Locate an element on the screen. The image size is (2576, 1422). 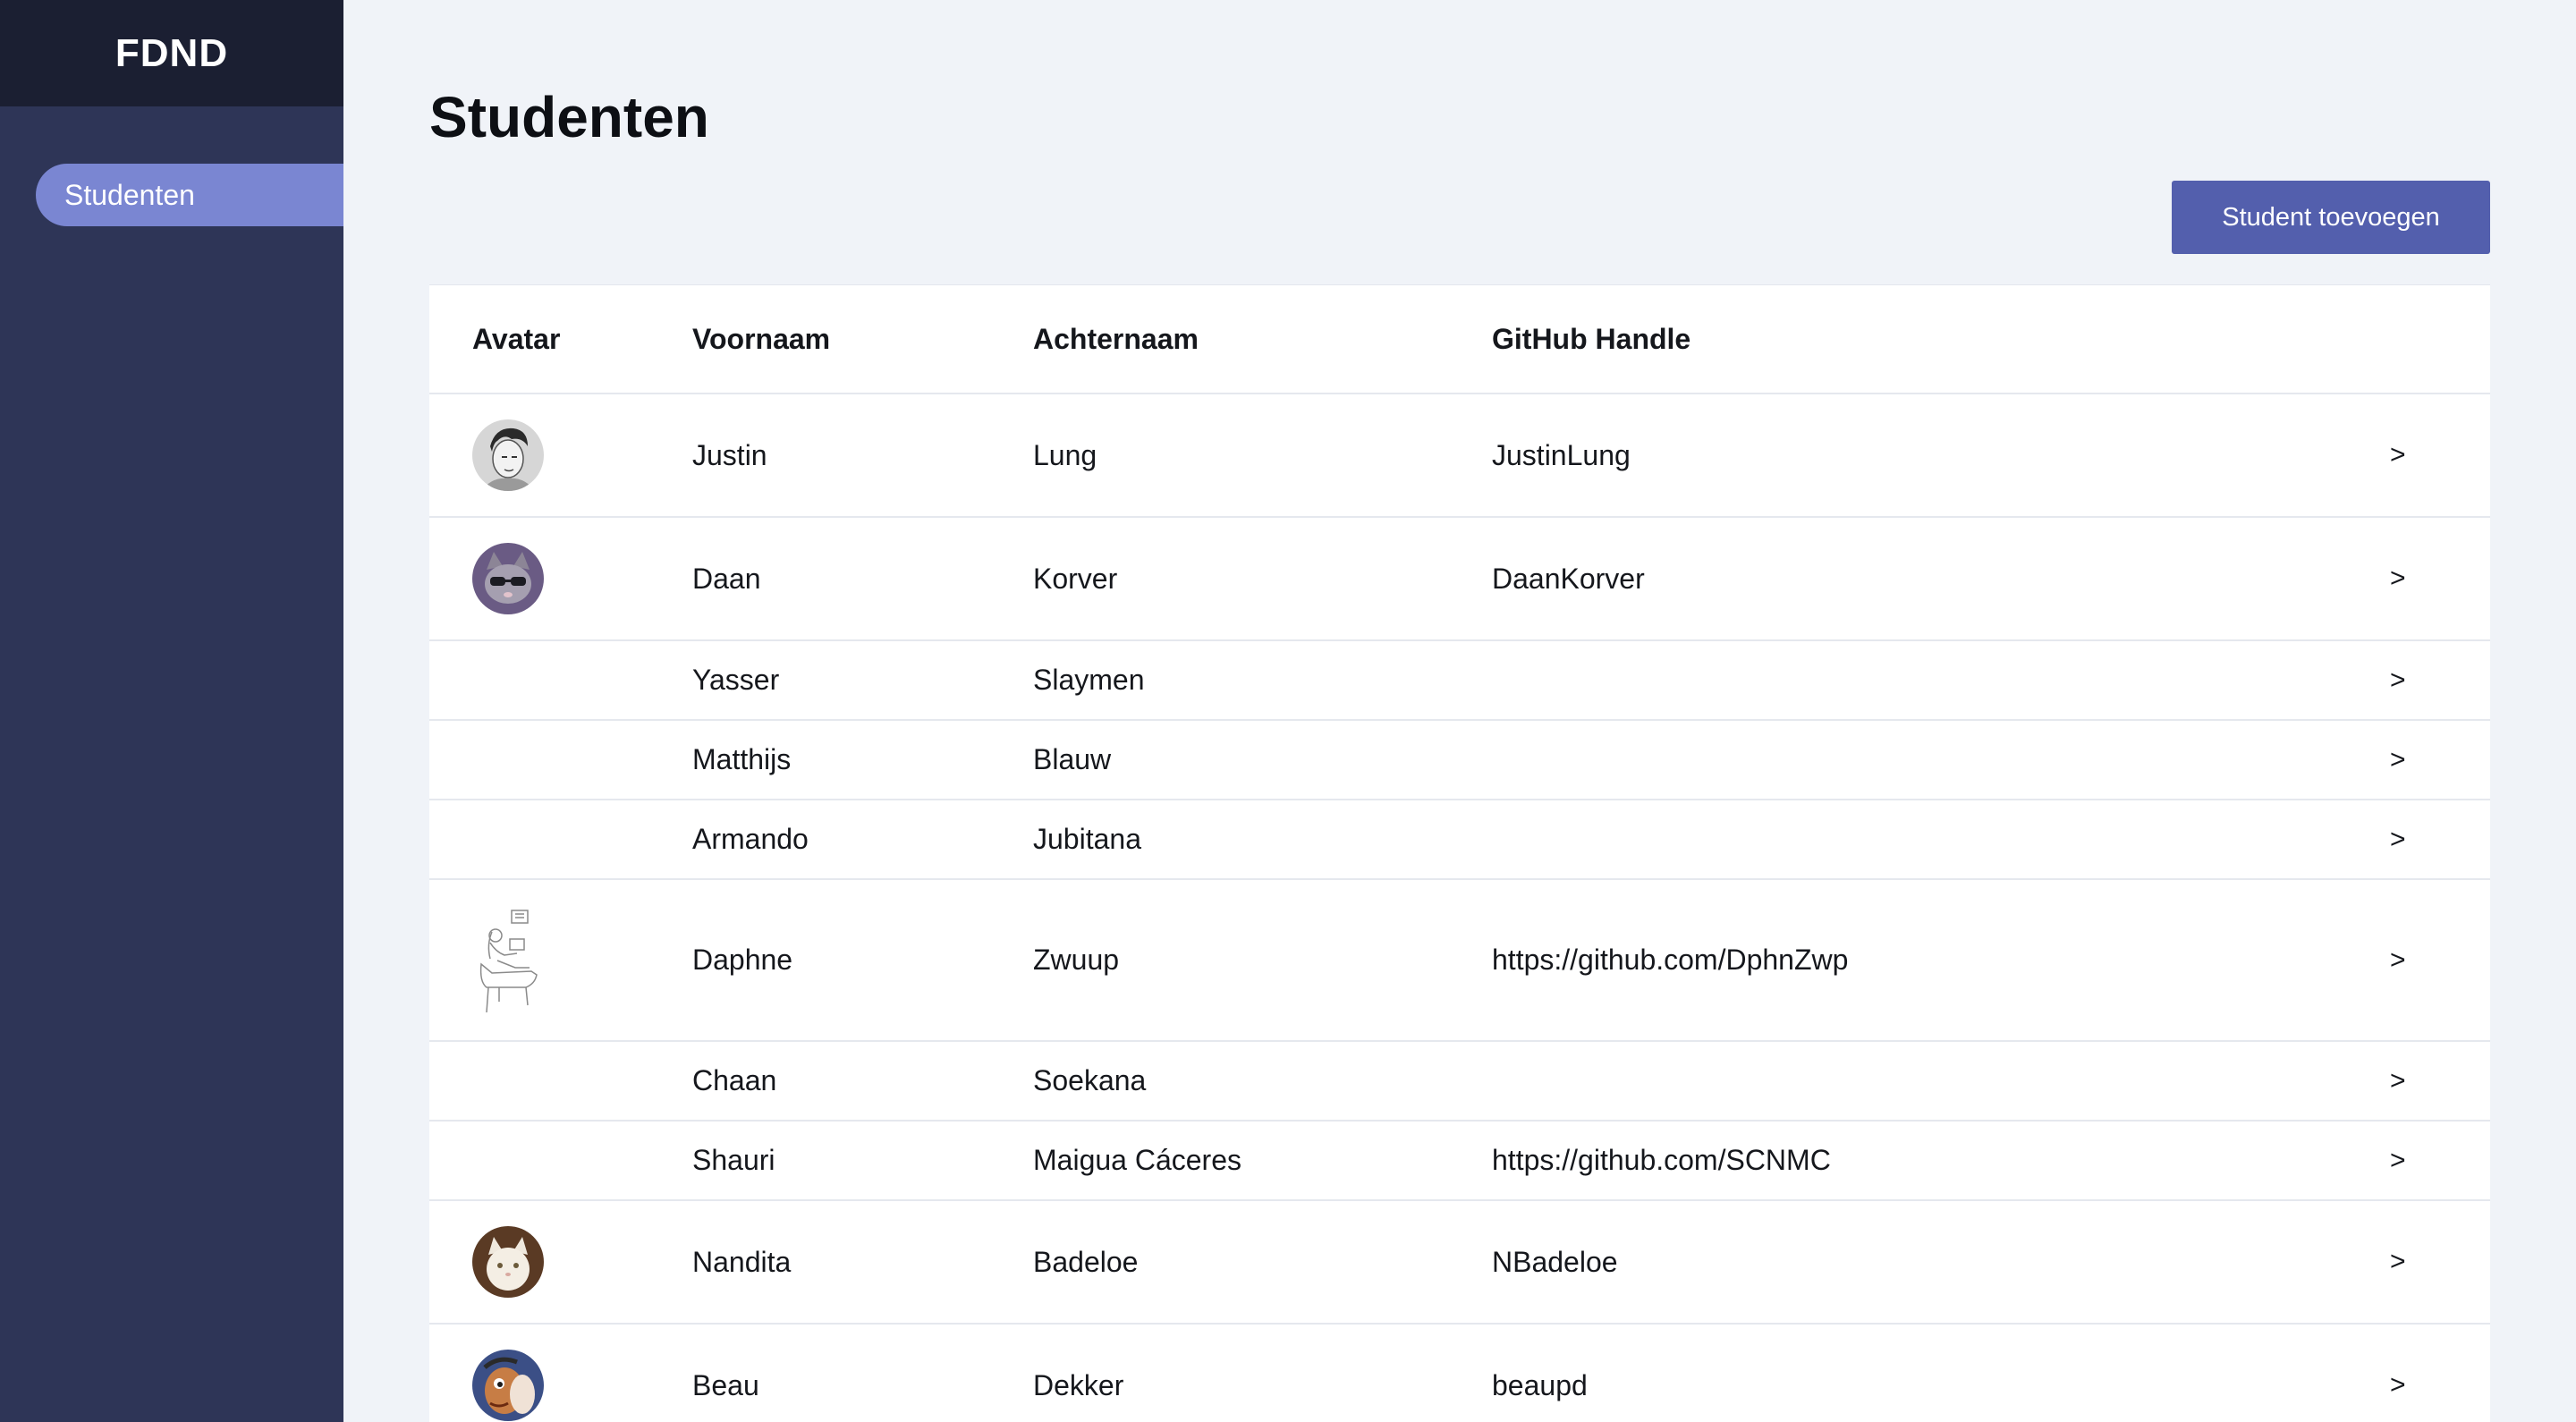
last-name: Blauw is located at coordinates (1072, 759).